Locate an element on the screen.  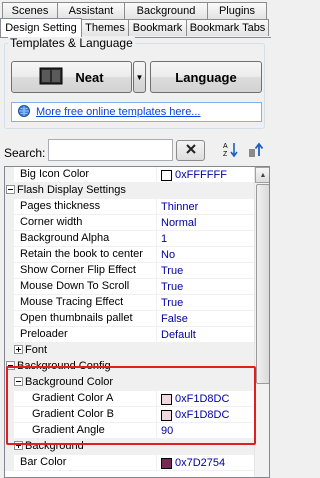
property-name-text: Preloader is located at coordinates (44, 334).